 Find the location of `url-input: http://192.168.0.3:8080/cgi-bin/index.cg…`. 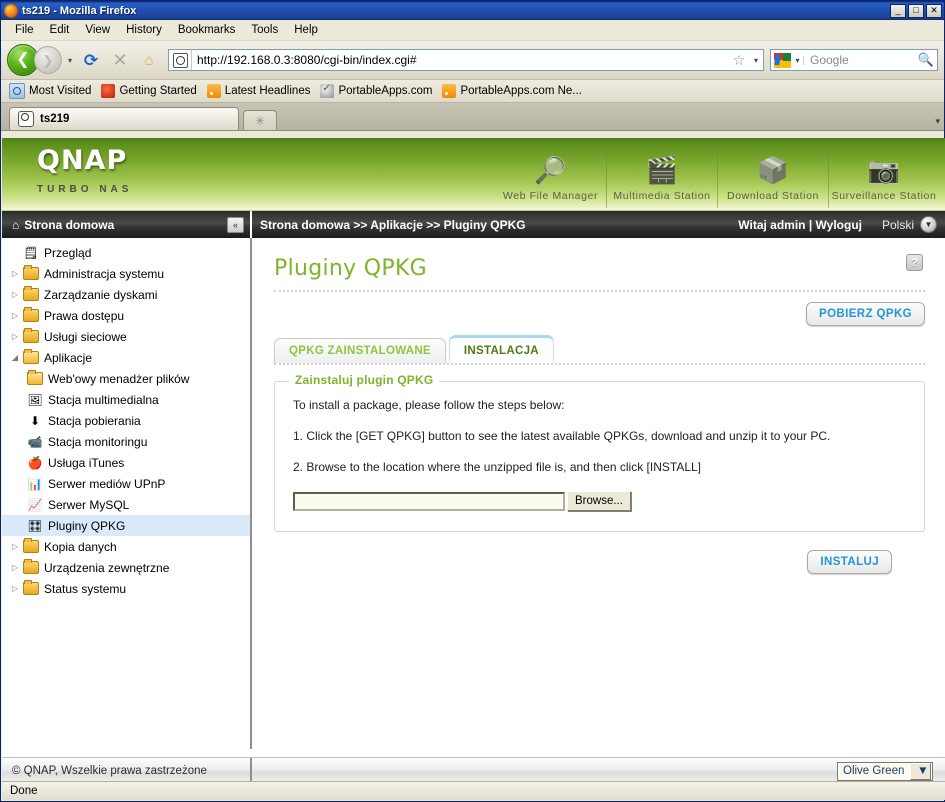

url-input: http://192.168.0.3:8080/cgi-bin/index.cg… is located at coordinates (460, 60).